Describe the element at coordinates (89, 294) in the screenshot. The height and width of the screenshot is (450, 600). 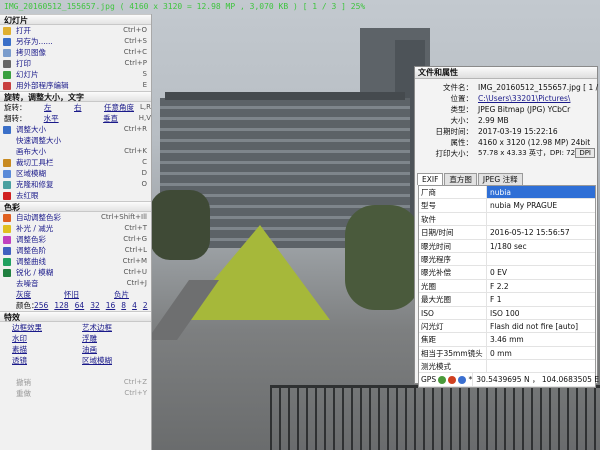
I see `sepia-link: 怀旧` at that location.